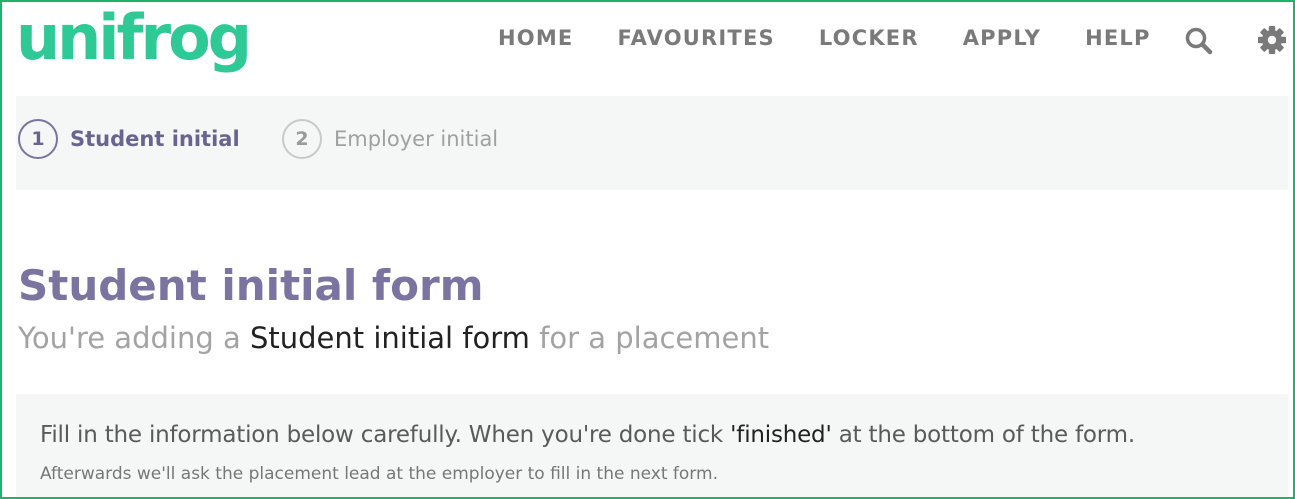 The height and width of the screenshot is (499, 1295). What do you see at coordinates (983, 435) in the screenshot?
I see `instructions-suffix: at the bottom of the form.` at bounding box center [983, 435].